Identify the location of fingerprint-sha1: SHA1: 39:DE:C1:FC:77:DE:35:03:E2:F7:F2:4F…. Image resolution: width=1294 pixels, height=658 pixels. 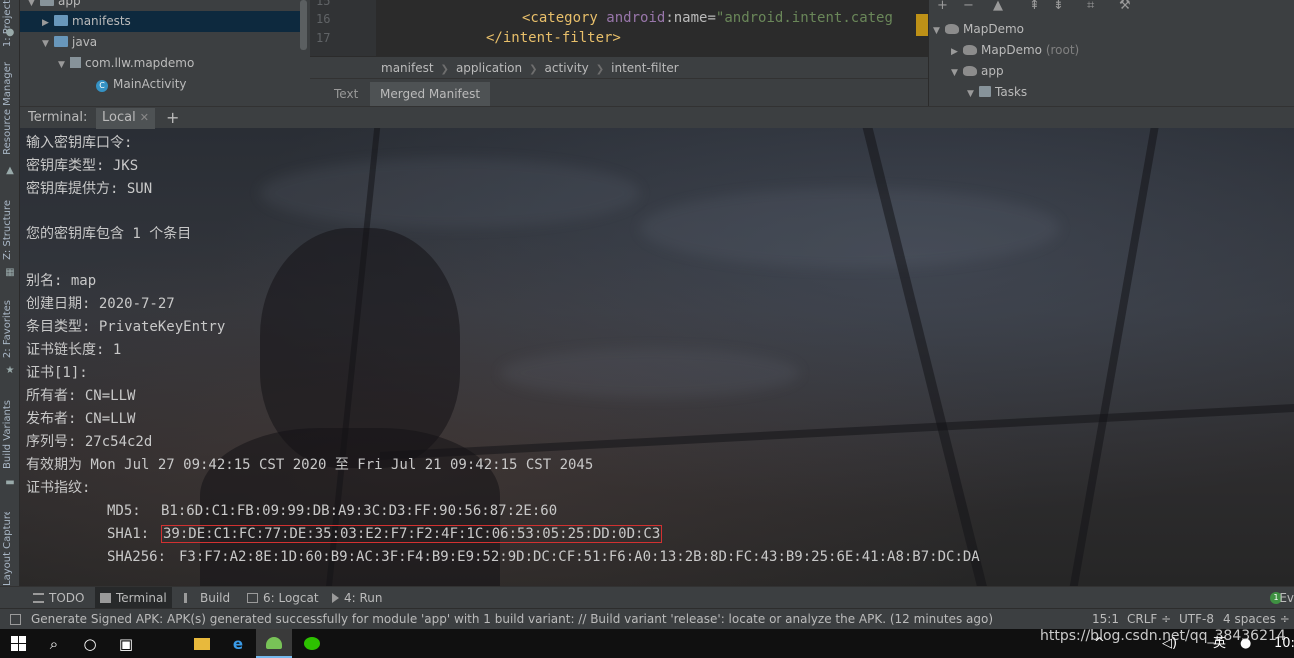
(385, 534).